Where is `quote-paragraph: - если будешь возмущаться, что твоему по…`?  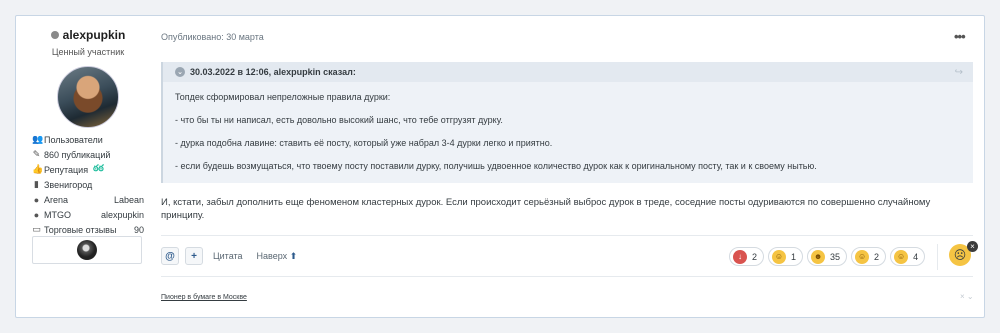 quote-paragraph: - если будешь возмущаться, что твоему по… is located at coordinates (496, 166).